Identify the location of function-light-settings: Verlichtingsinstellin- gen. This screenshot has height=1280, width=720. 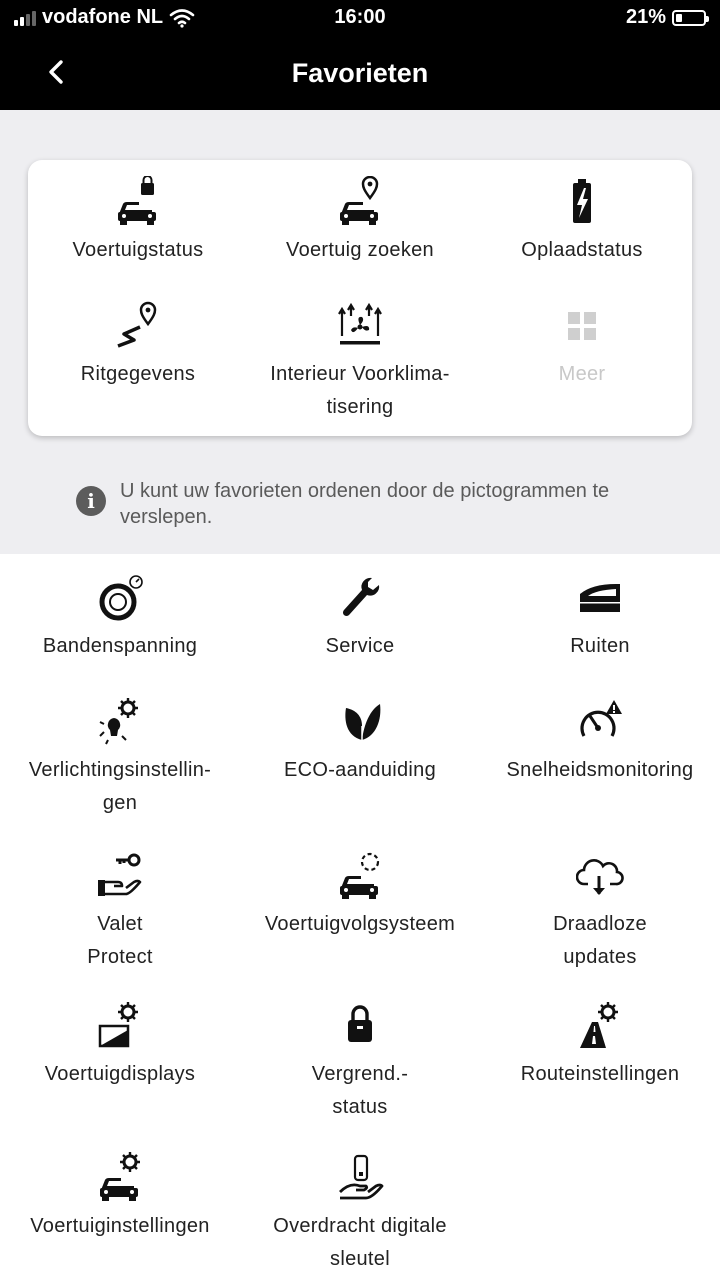
(120, 758).